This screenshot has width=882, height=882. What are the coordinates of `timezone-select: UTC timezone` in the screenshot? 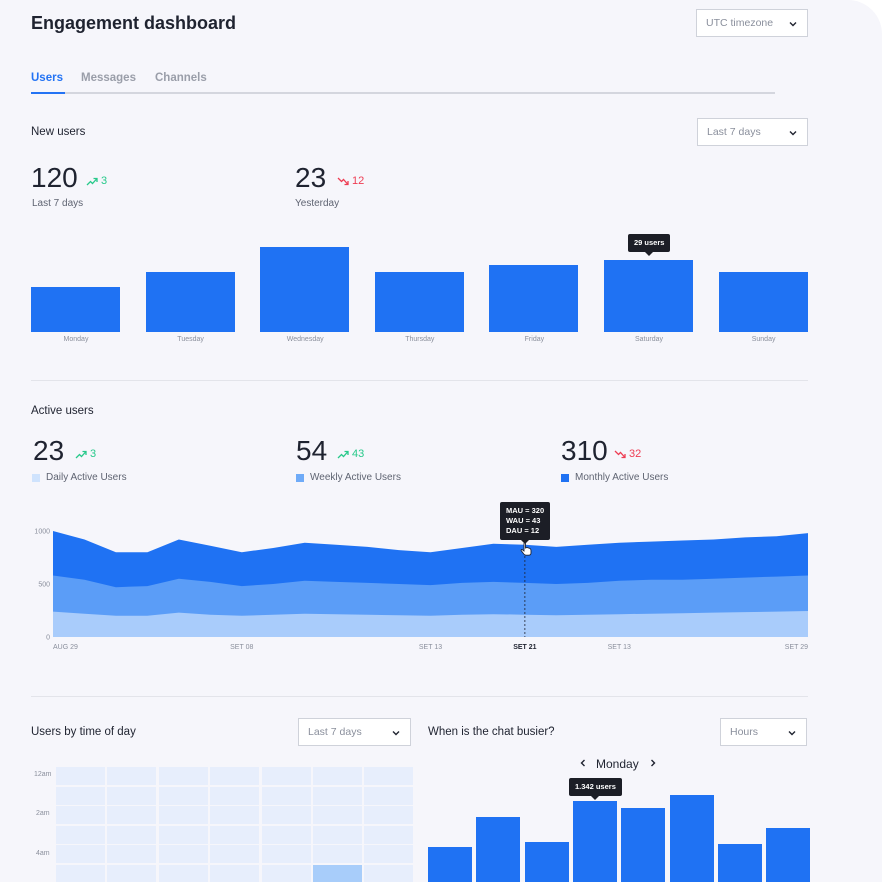 It's located at (752, 23).